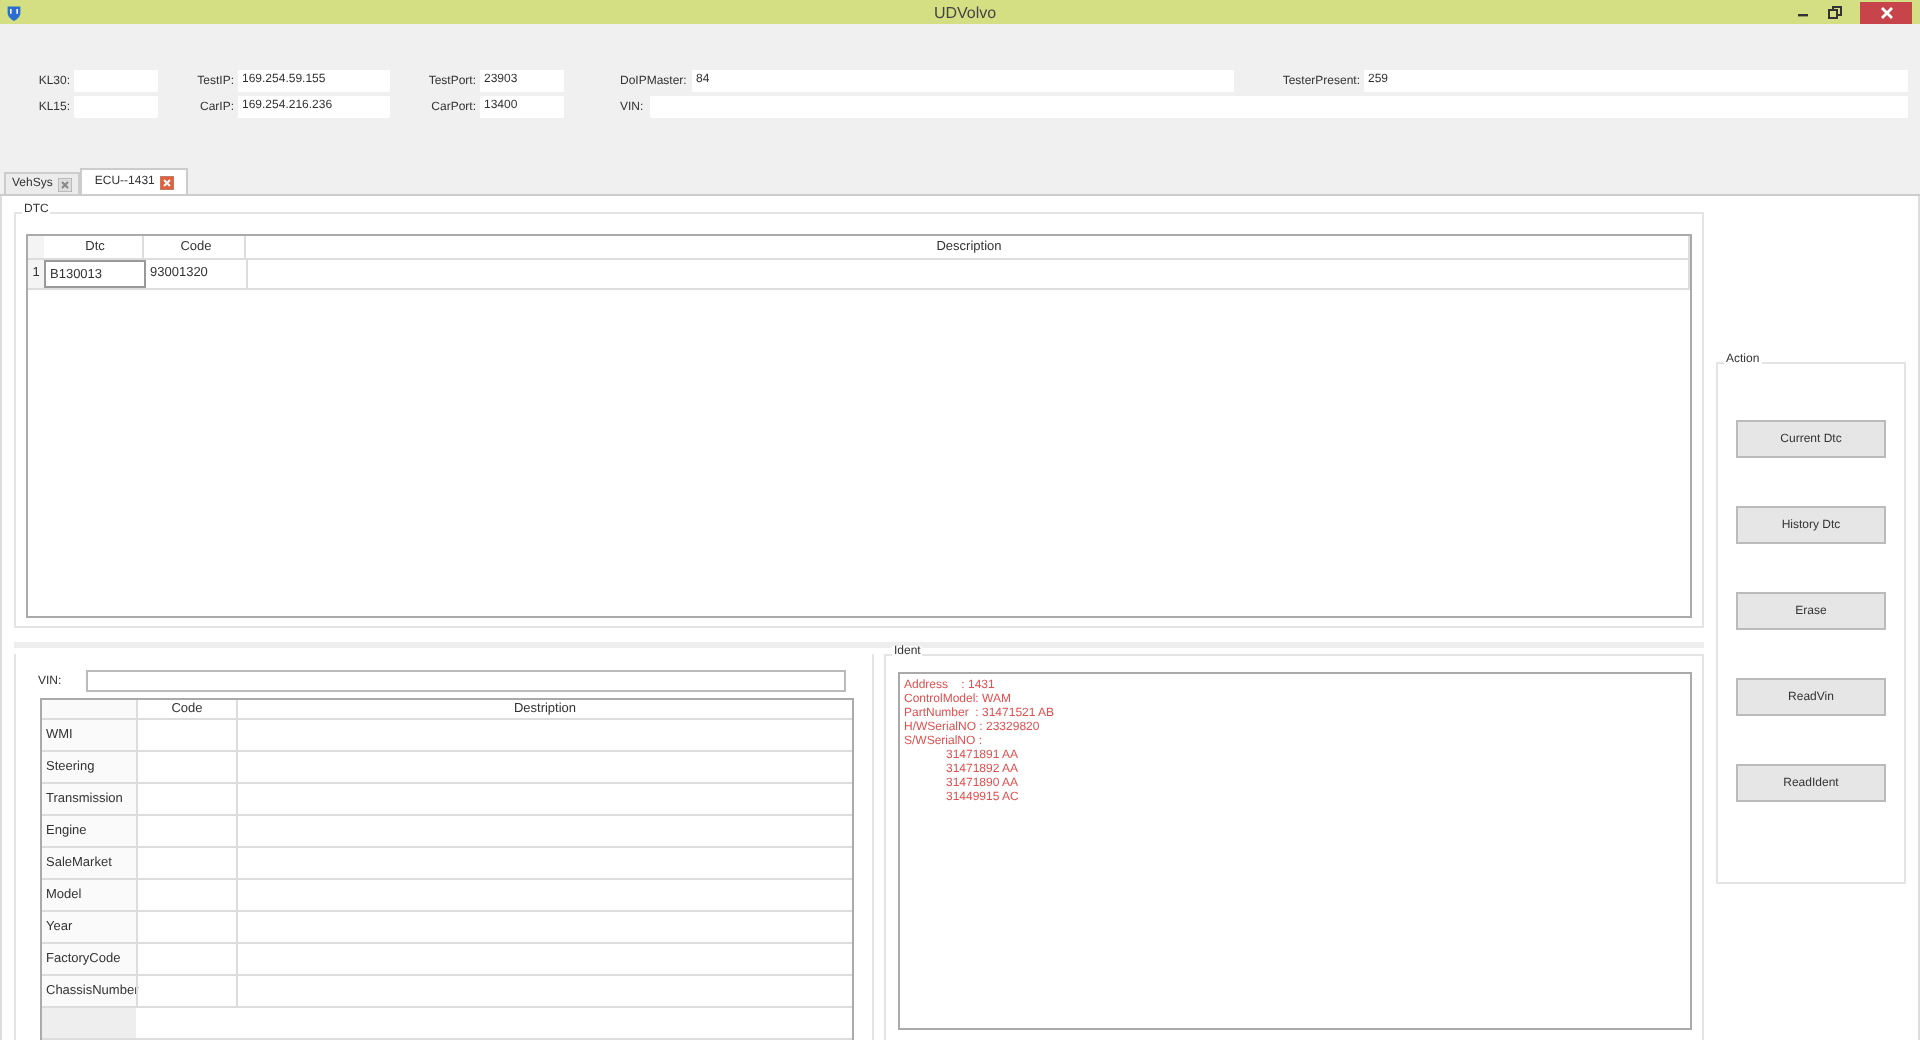 The image size is (1920, 1040). I want to click on row-header-cell, so click(89, 1023).